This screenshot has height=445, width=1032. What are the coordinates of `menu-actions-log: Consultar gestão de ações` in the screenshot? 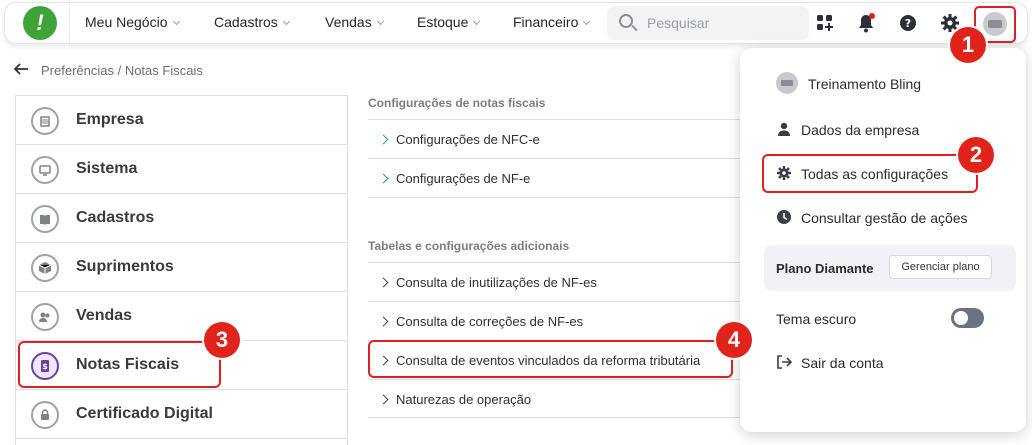 It's located at (883, 217).